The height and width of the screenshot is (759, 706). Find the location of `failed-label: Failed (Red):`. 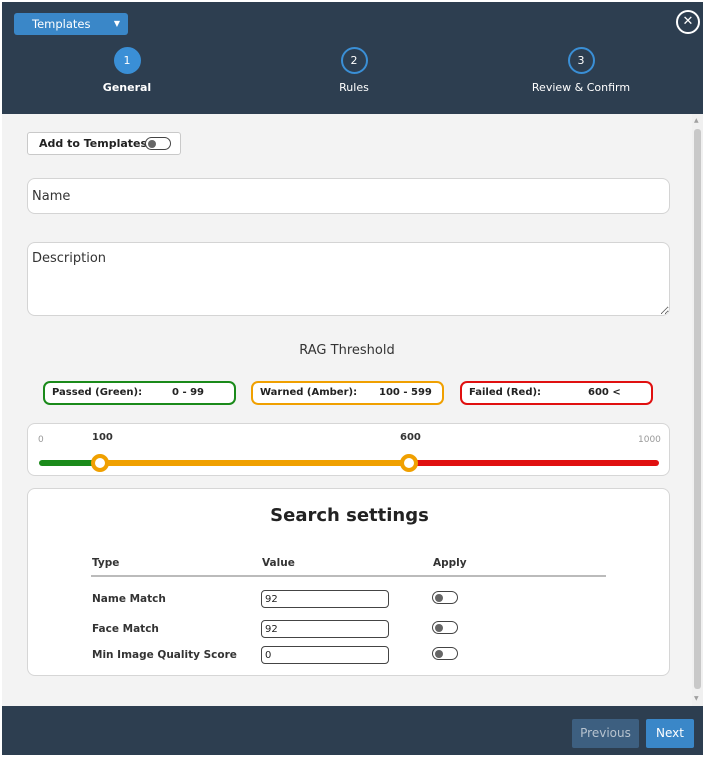

failed-label: Failed (Red): is located at coordinates (505, 392).